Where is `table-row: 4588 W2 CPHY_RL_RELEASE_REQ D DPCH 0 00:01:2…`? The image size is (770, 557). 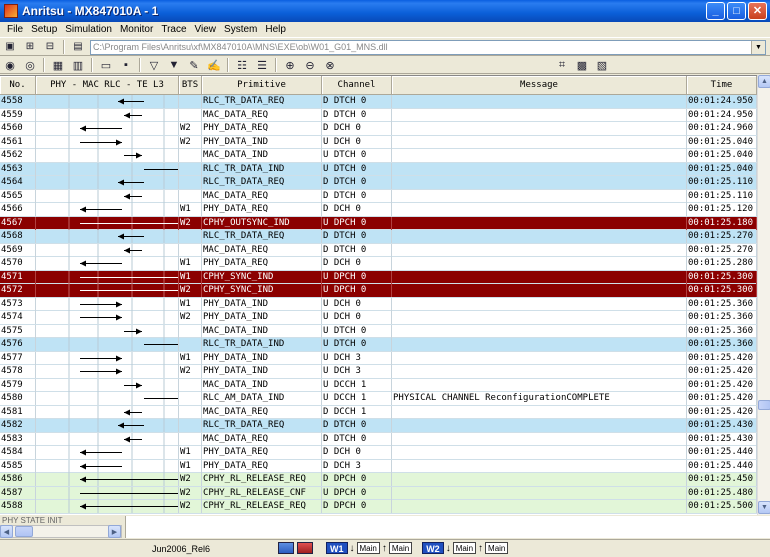
table-row: 4588 W2 CPHY_RL_RELEASE_REQ D DPCH 0 00:01:2… is located at coordinates (378, 507).